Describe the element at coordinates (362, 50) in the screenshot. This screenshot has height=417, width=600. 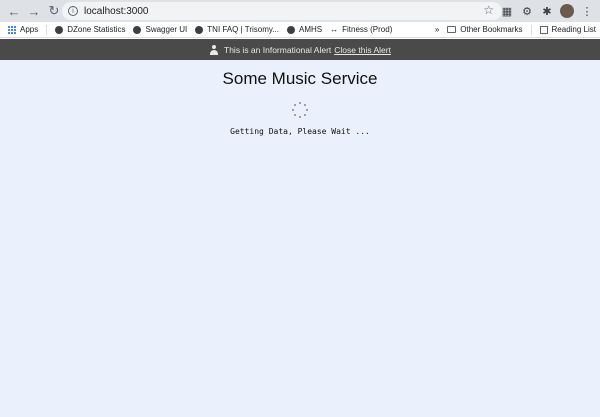
I see `close-alert-link: Close this Alert` at that location.